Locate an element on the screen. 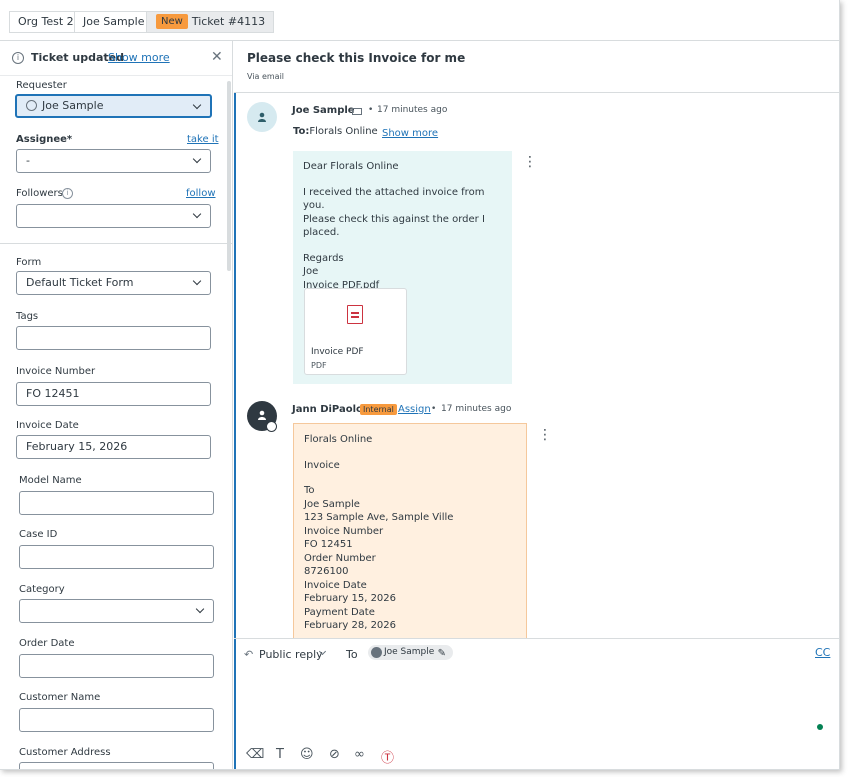 The image size is (848, 777). message-author: Joe Sample is located at coordinates (323, 110).